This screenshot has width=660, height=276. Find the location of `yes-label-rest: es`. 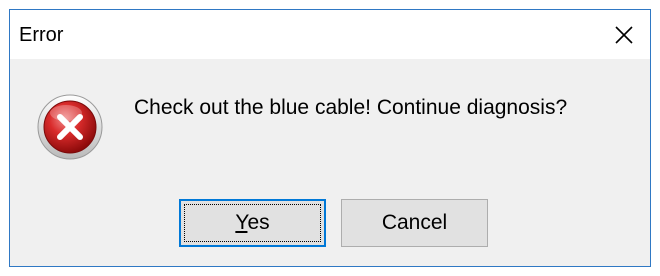

yes-label-rest: es is located at coordinates (258, 222).